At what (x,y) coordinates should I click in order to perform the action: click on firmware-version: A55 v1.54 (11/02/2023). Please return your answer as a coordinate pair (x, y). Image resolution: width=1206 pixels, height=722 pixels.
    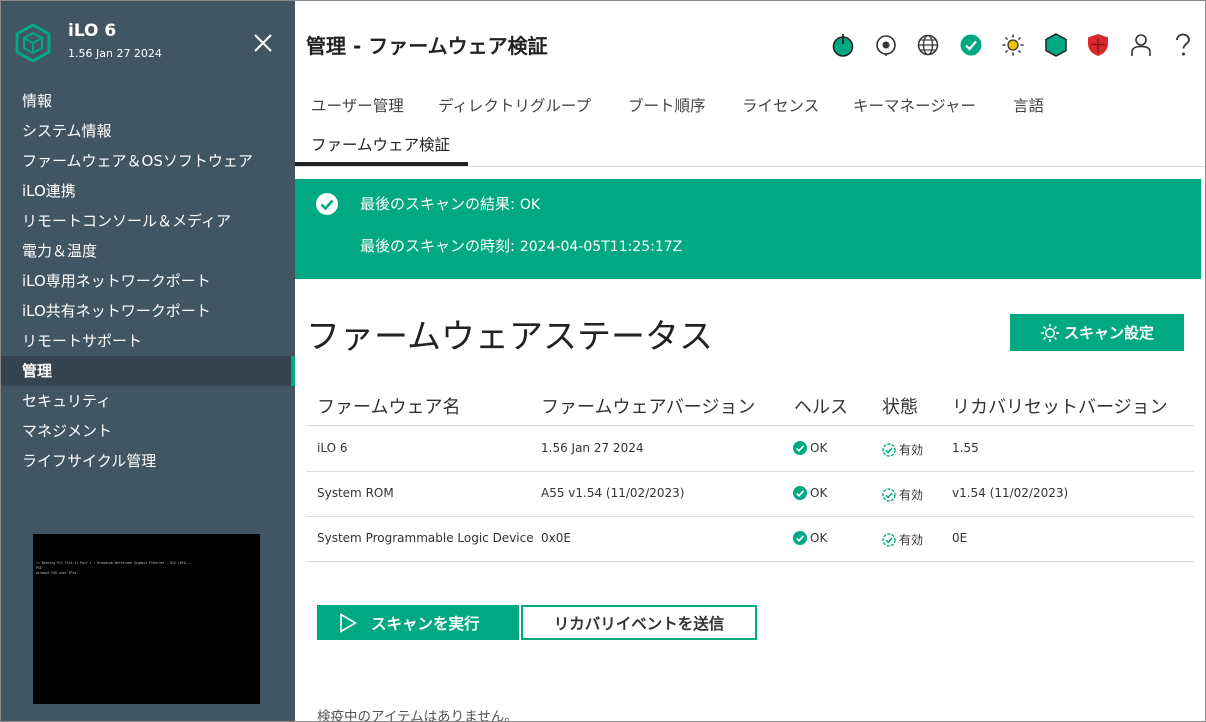
    Looking at the image, I should click on (613, 493).